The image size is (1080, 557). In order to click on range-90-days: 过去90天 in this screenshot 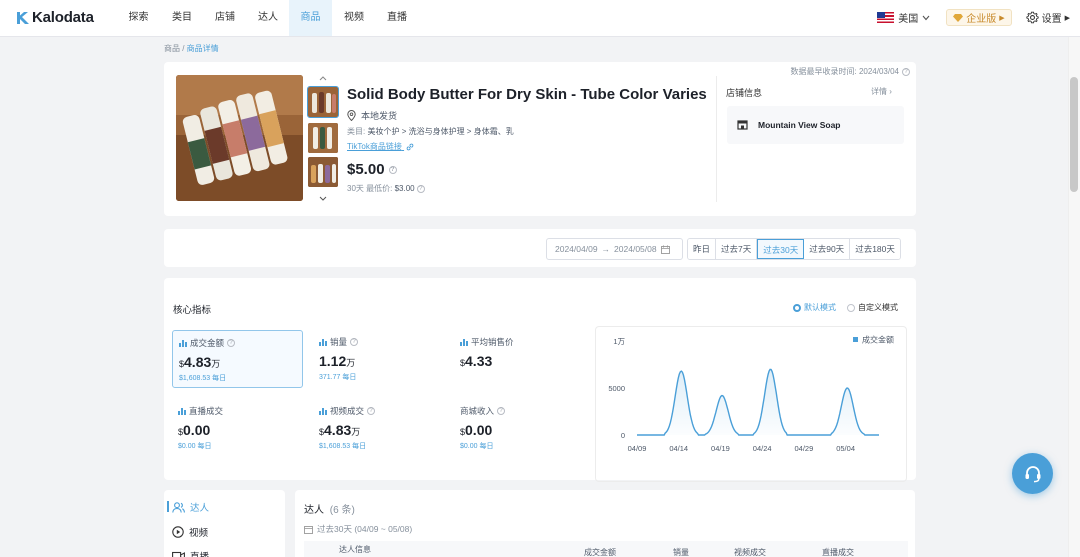, I will do `click(827, 249)`.